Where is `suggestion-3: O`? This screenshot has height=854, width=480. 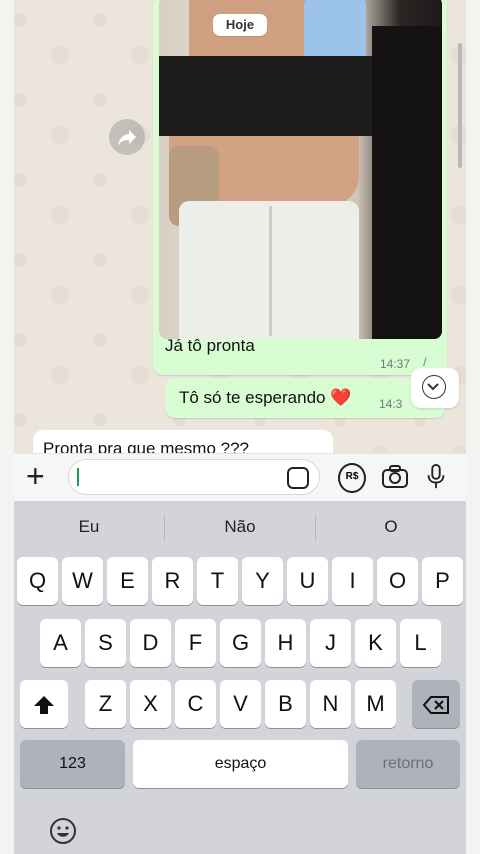 suggestion-3: O is located at coordinates (391, 527).